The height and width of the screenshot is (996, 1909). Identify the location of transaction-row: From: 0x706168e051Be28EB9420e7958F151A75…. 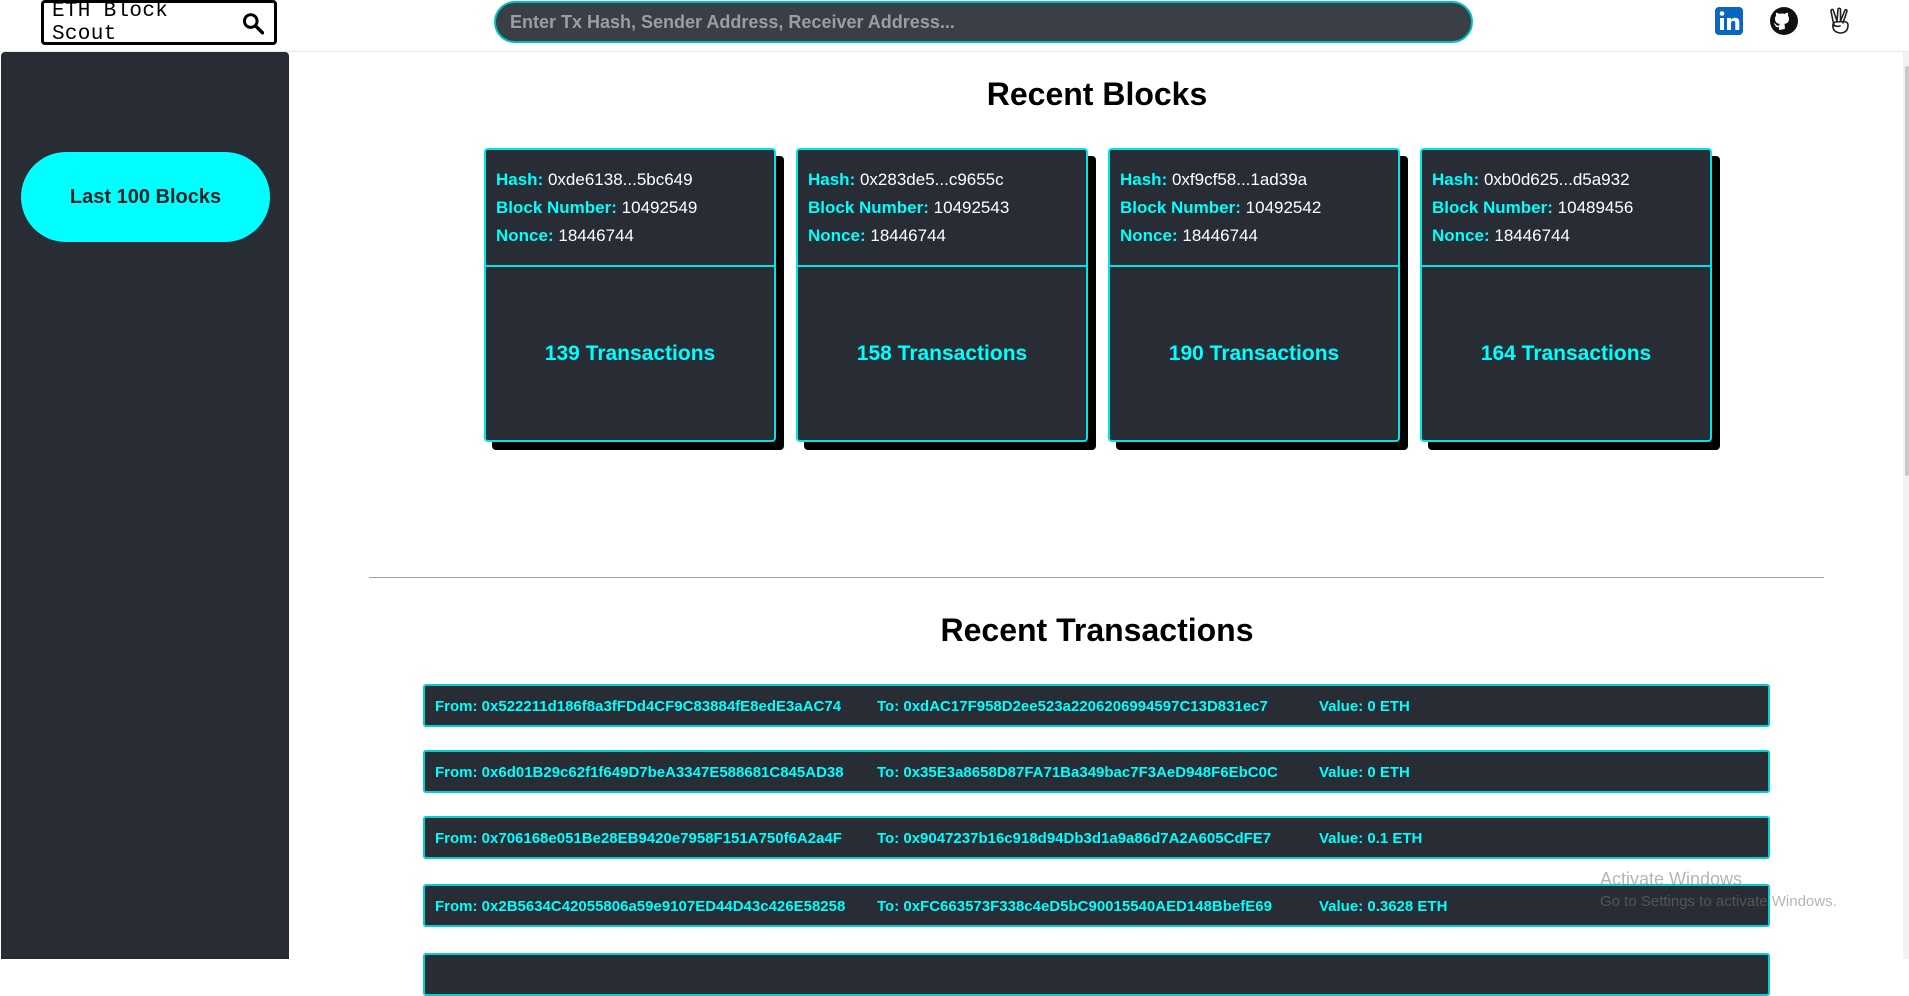
(1096, 837).